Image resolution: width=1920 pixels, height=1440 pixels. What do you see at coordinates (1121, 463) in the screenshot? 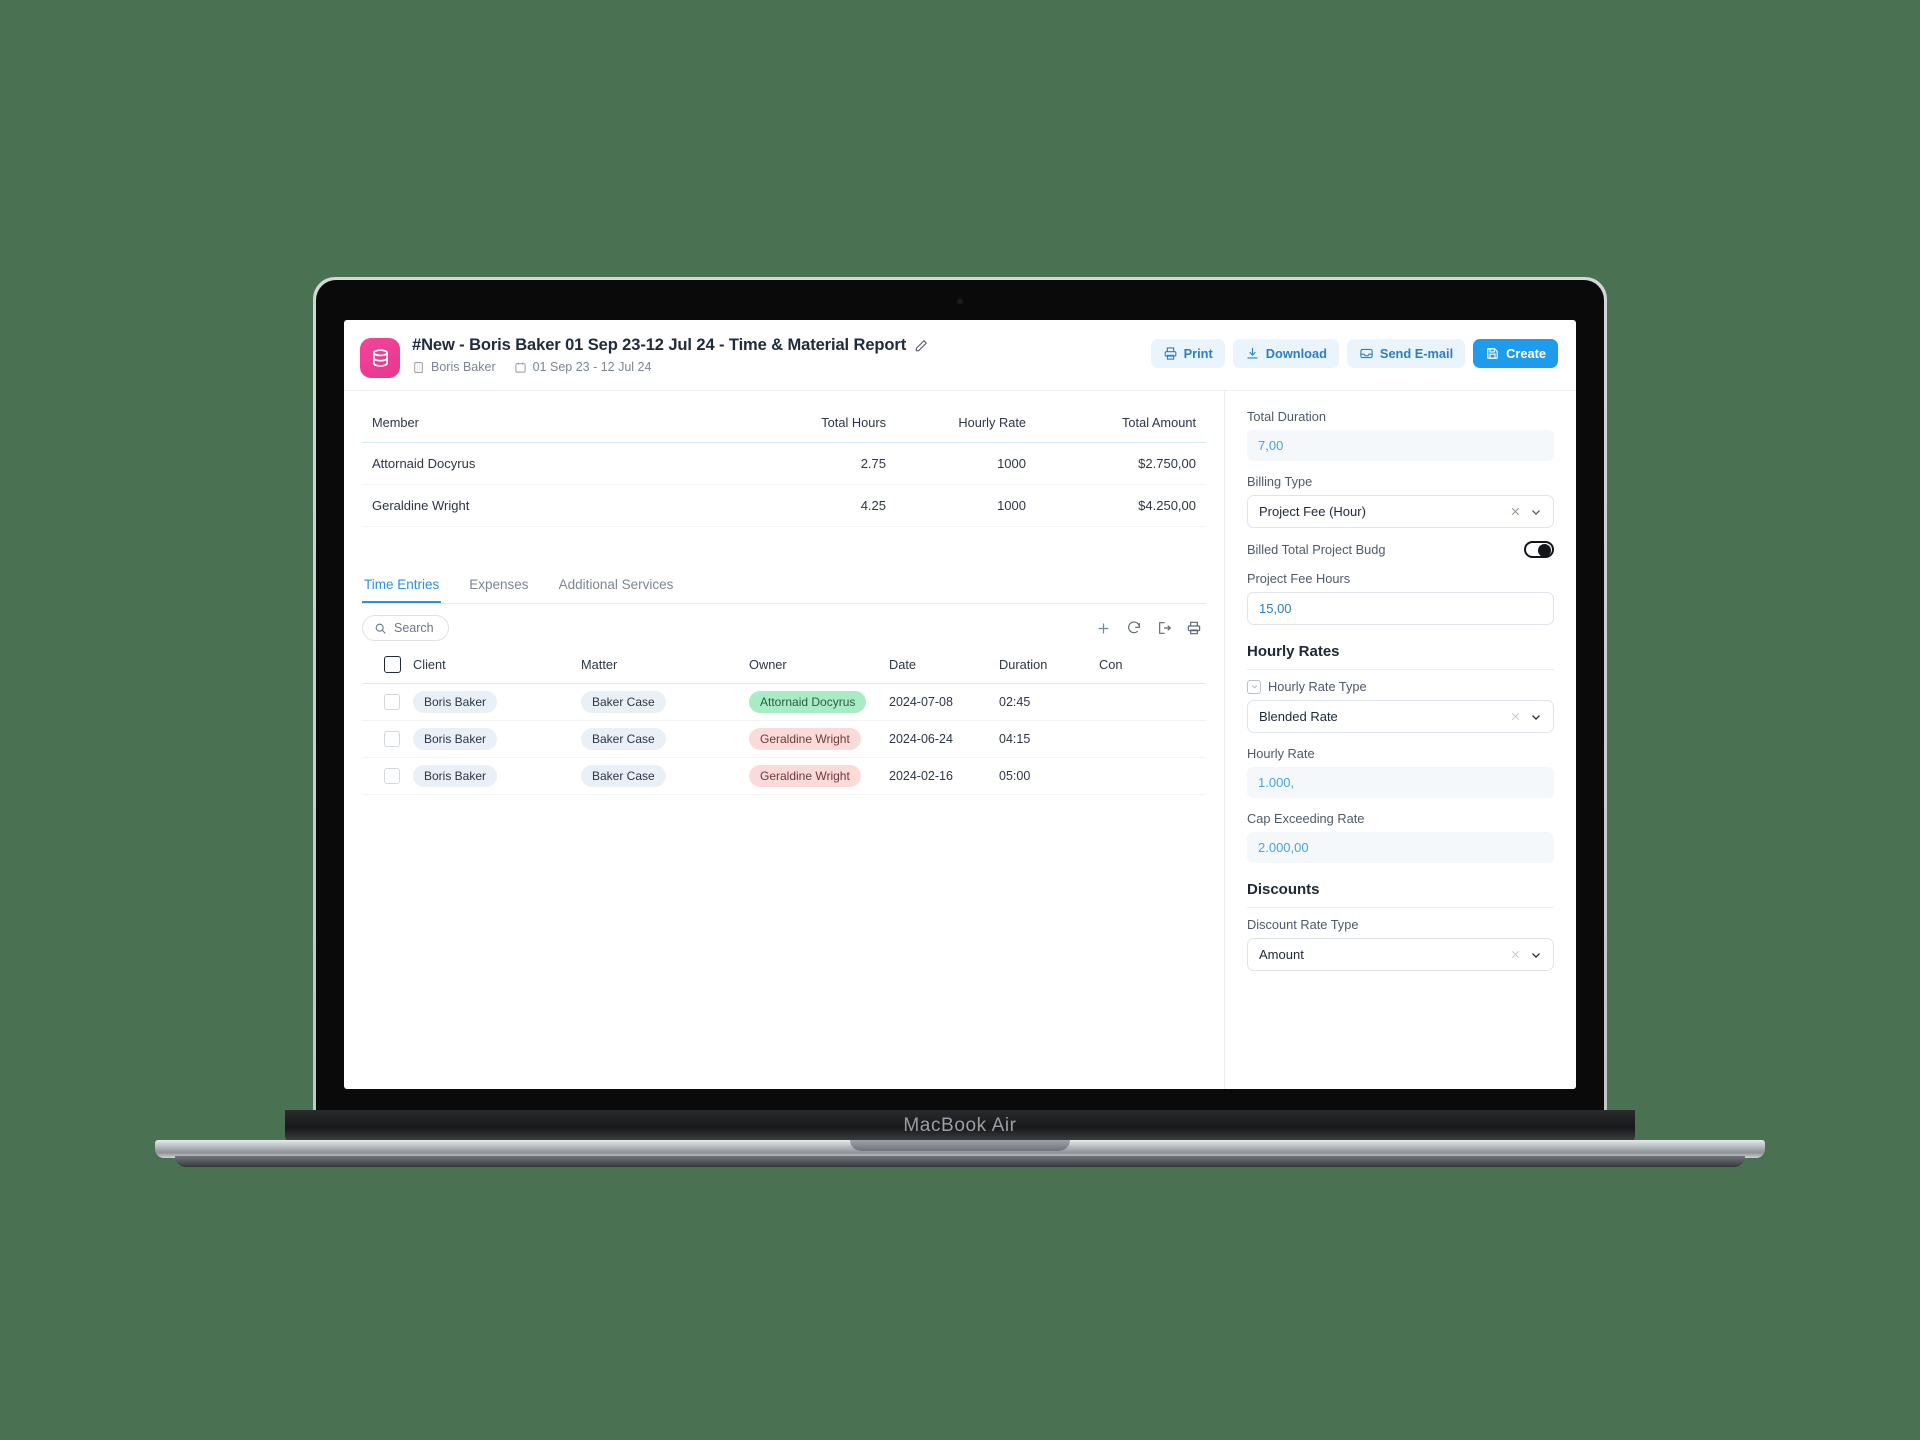
I see `summary-total-amount: $2.750,00` at bounding box center [1121, 463].